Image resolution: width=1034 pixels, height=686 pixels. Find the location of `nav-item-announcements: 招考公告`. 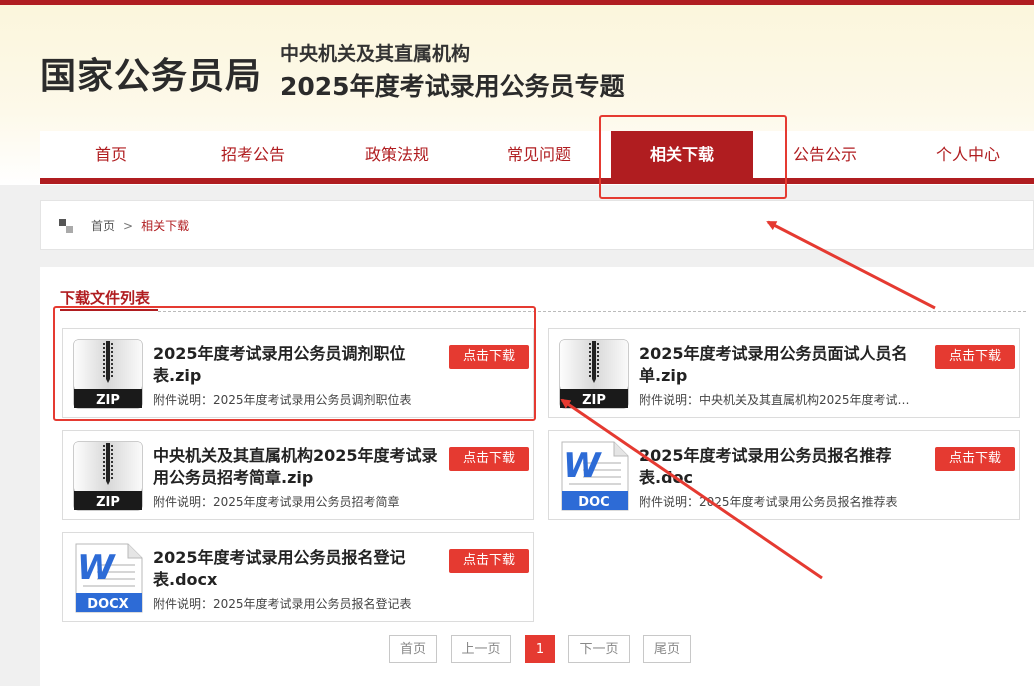

nav-item-announcements: 招考公告 is located at coordinates (253, 154).